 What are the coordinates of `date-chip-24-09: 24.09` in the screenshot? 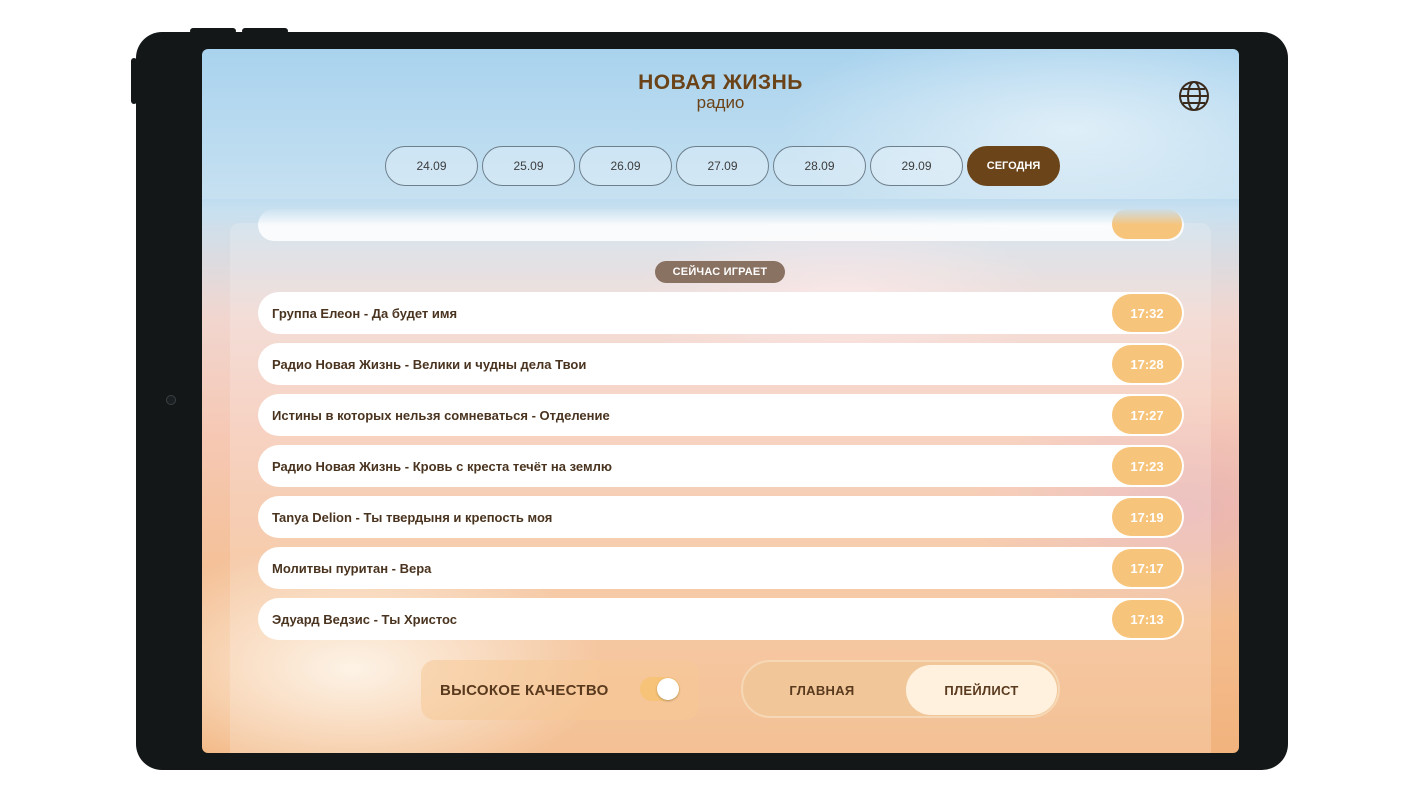 It's located at (431, 166).